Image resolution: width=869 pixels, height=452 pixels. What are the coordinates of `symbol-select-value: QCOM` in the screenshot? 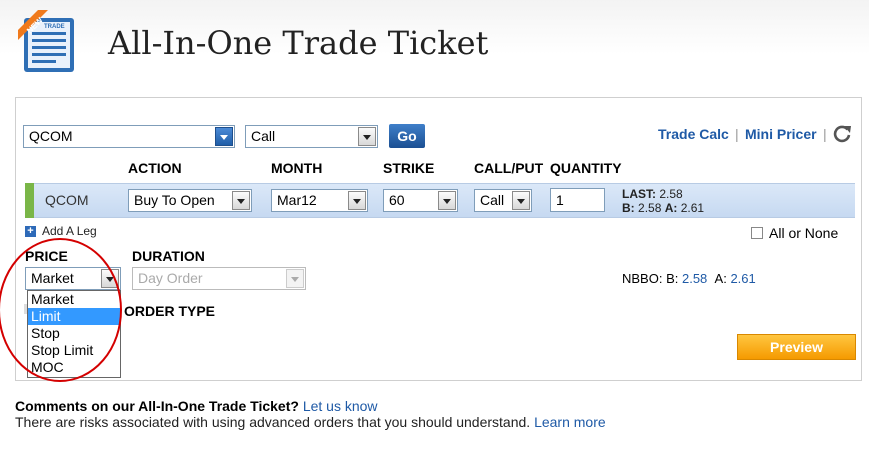 It's located at (51, 136).